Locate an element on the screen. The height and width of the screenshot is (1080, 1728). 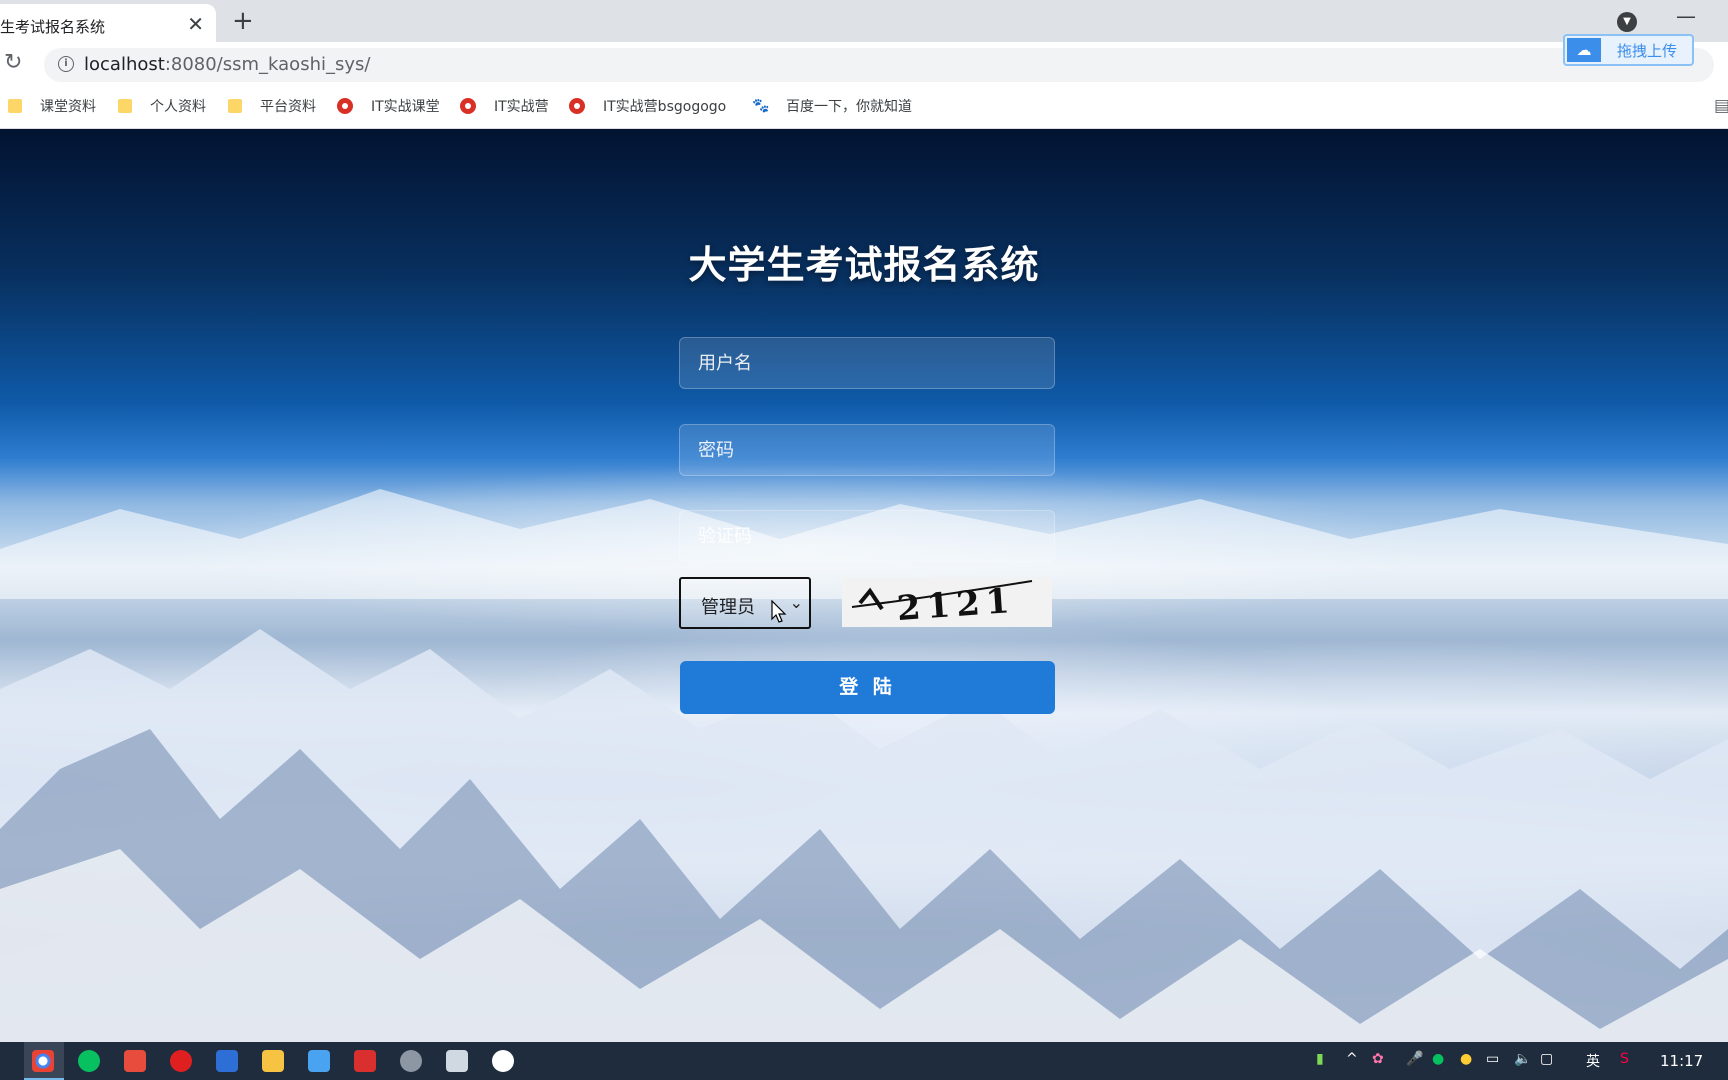
new-tab-button: + is located at coordinates (243, 21).